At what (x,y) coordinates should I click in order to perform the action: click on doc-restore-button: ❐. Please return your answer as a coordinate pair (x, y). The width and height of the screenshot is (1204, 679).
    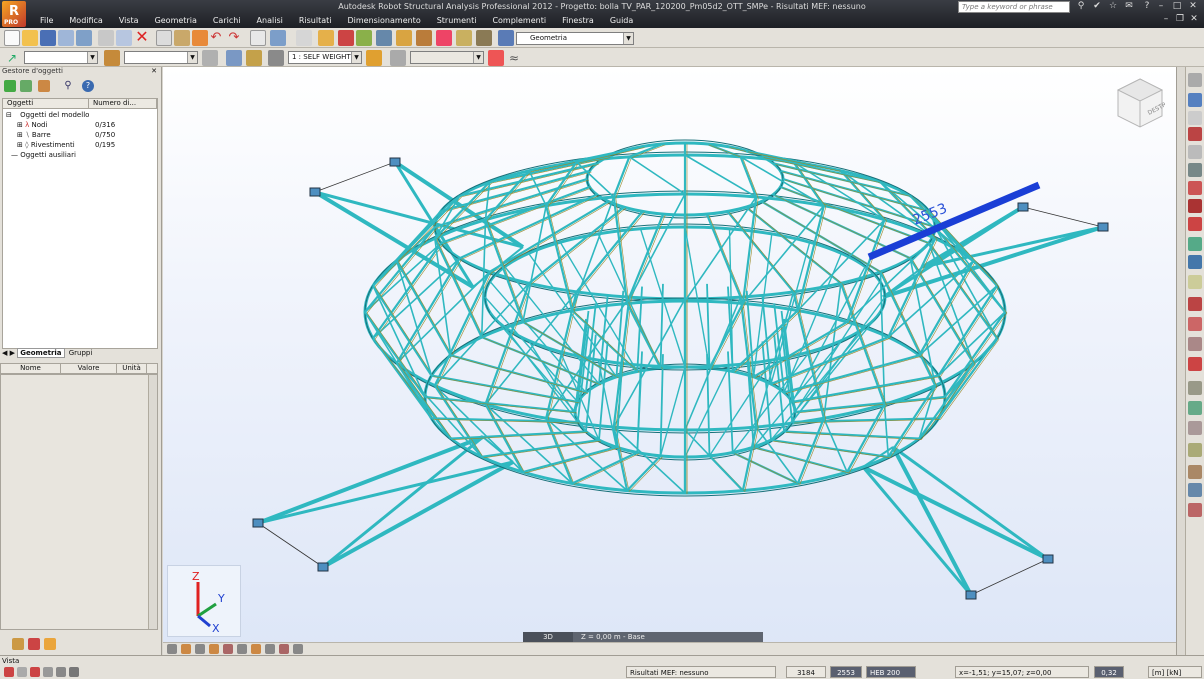
    Looking at the image, I should click on (1180, 19).